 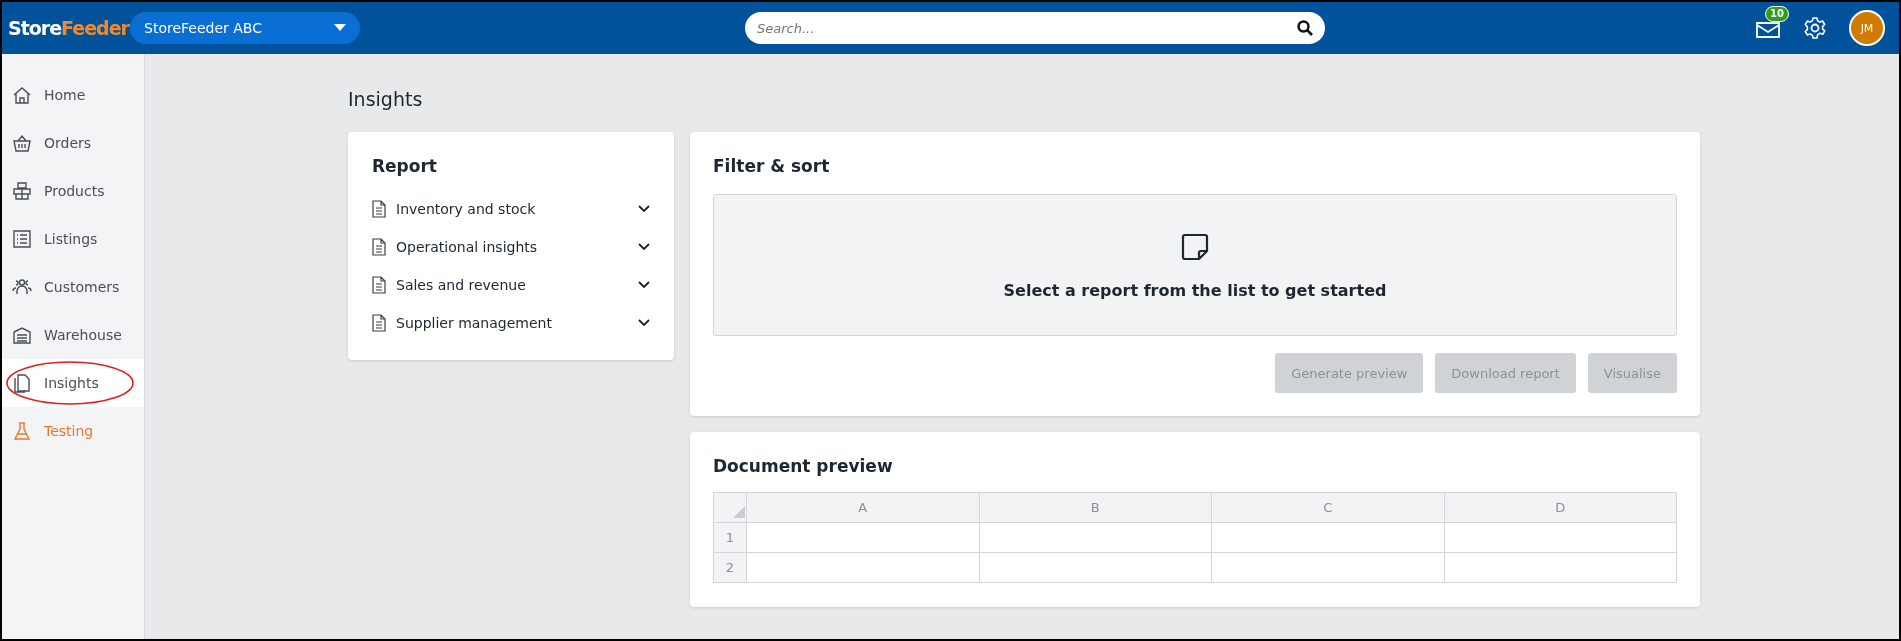 I want to click on report-category: Supplier management, so click(x=511, y=323).